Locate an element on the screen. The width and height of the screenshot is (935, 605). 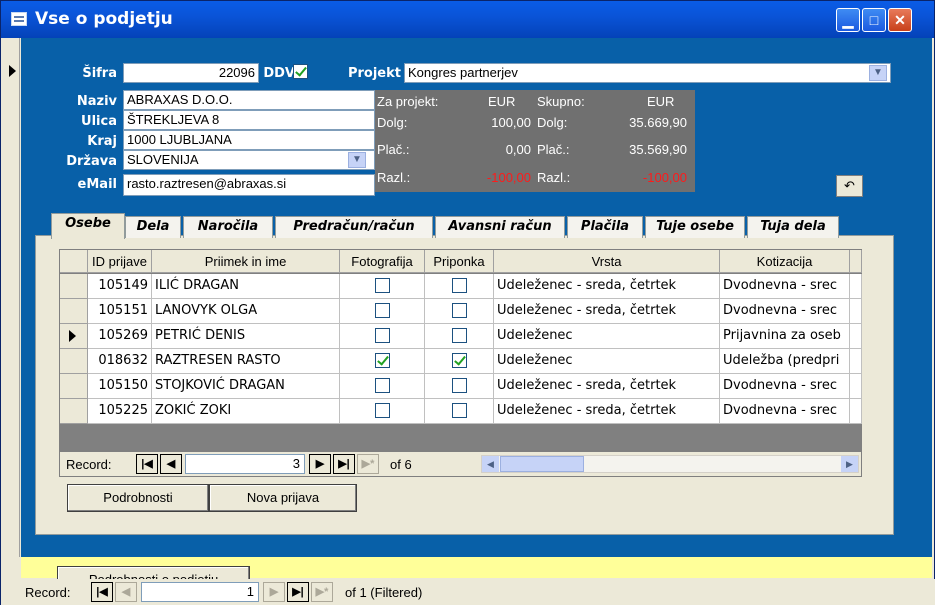
main-first-button: |◀ is located at coordinates (102, 592).